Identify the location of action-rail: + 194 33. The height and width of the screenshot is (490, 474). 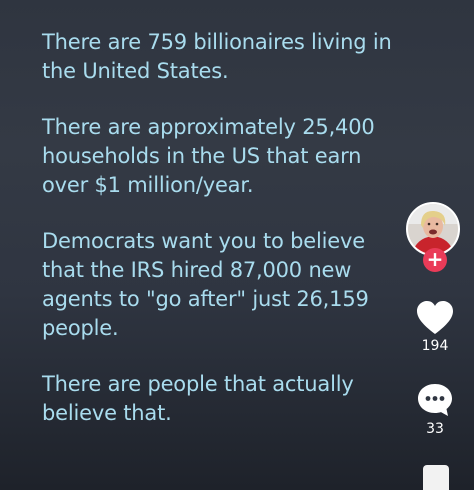
(435, 345).